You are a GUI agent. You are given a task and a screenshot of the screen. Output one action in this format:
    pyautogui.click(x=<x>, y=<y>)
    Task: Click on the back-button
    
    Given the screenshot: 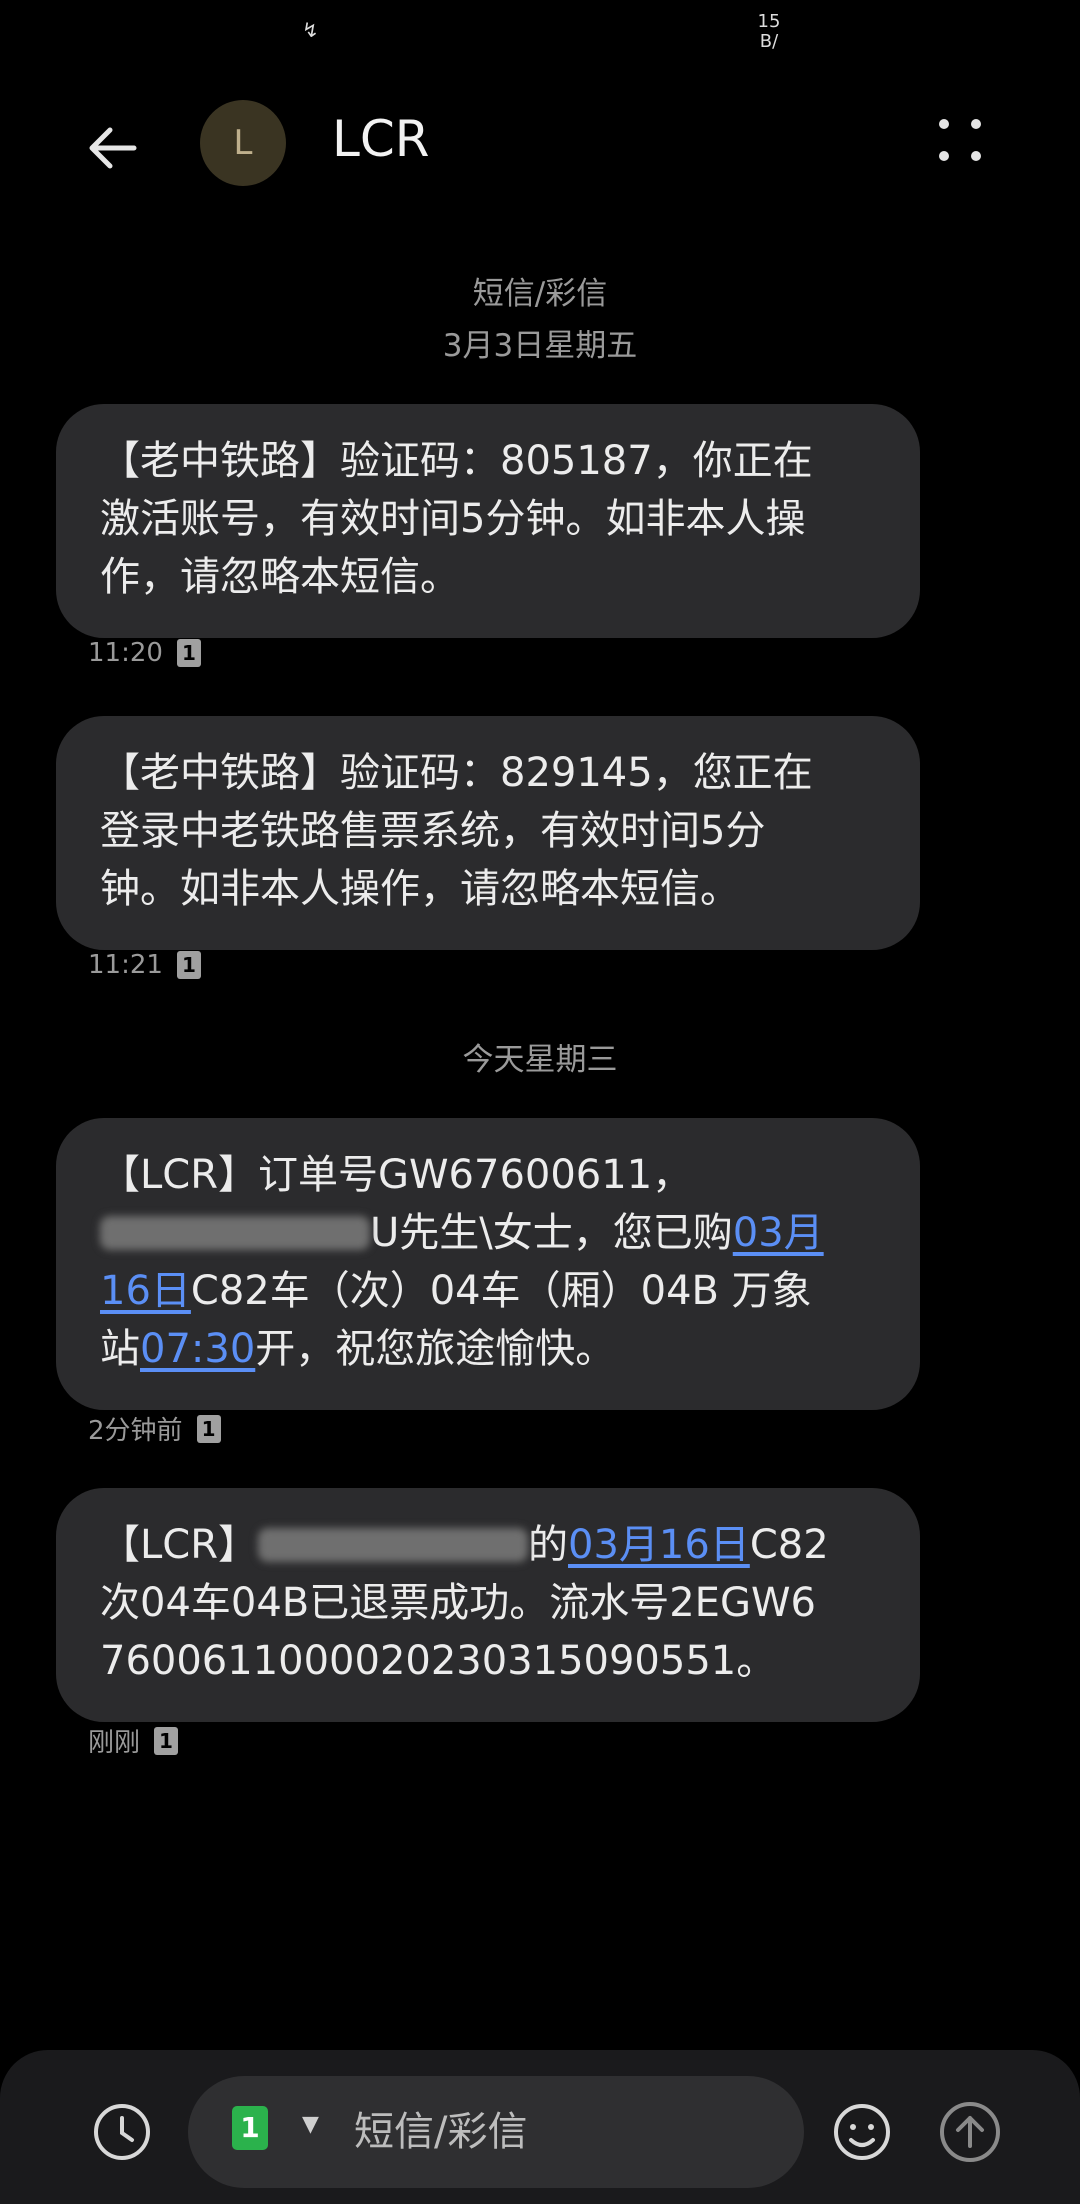 What is the action you would take?
    pyautogui.click(x=122, y=156)
    